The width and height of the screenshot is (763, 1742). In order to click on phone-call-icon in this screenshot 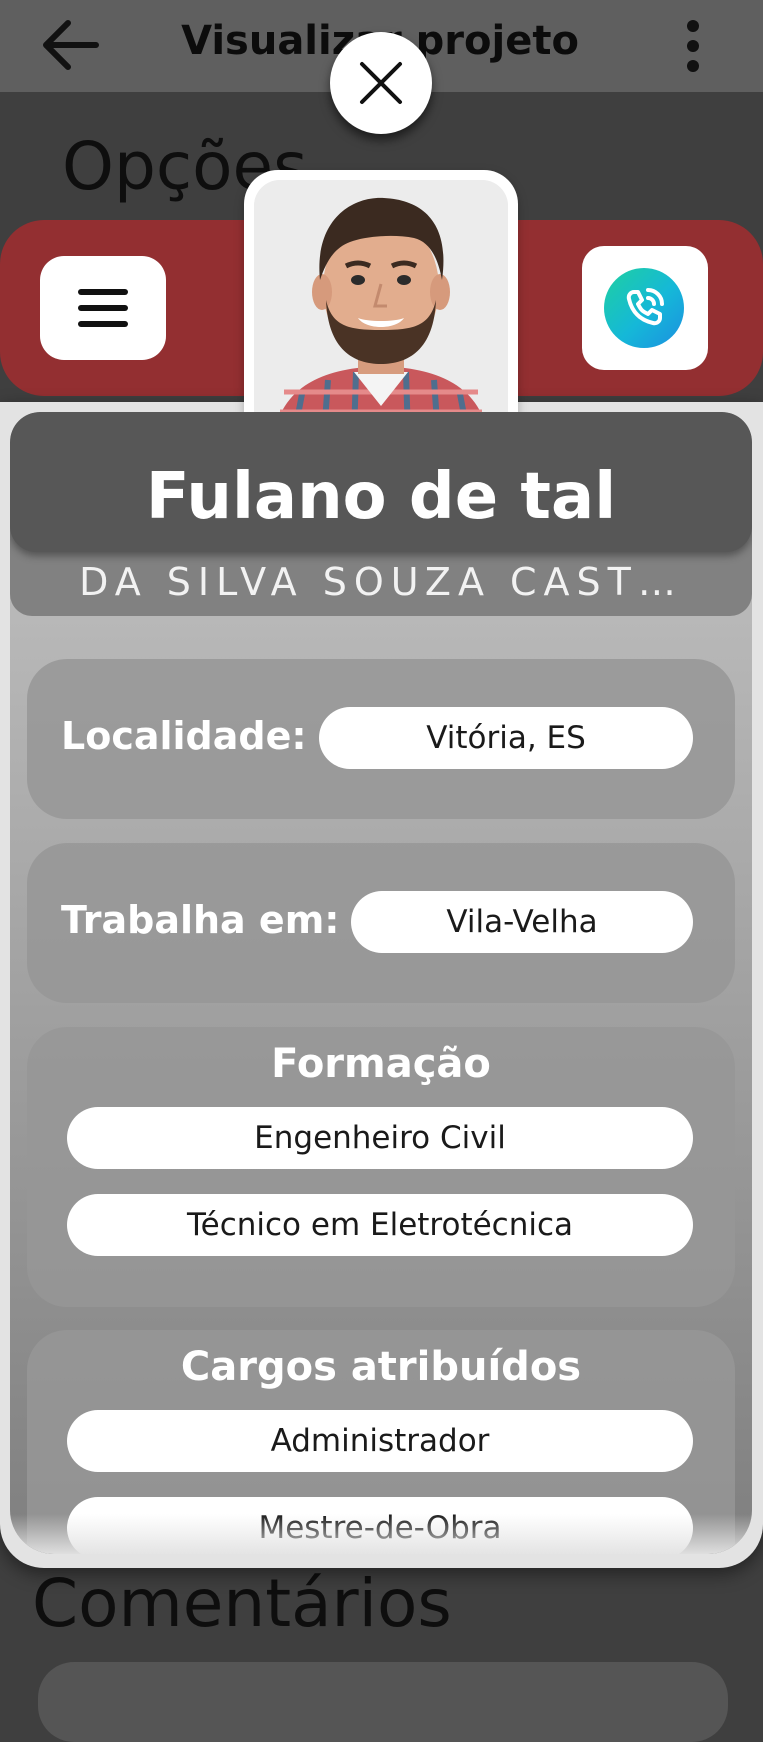, I will do `click(644, 308)`.